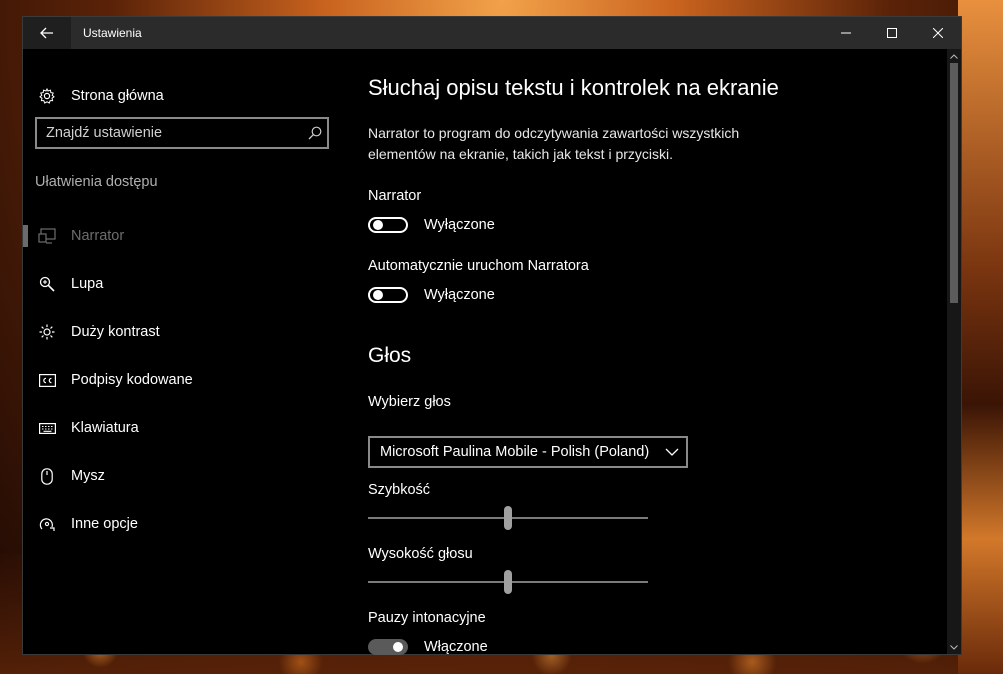  Describe the element at coordinates (388, 225) in the screenshot. I see `narrator-toggle` at that location.